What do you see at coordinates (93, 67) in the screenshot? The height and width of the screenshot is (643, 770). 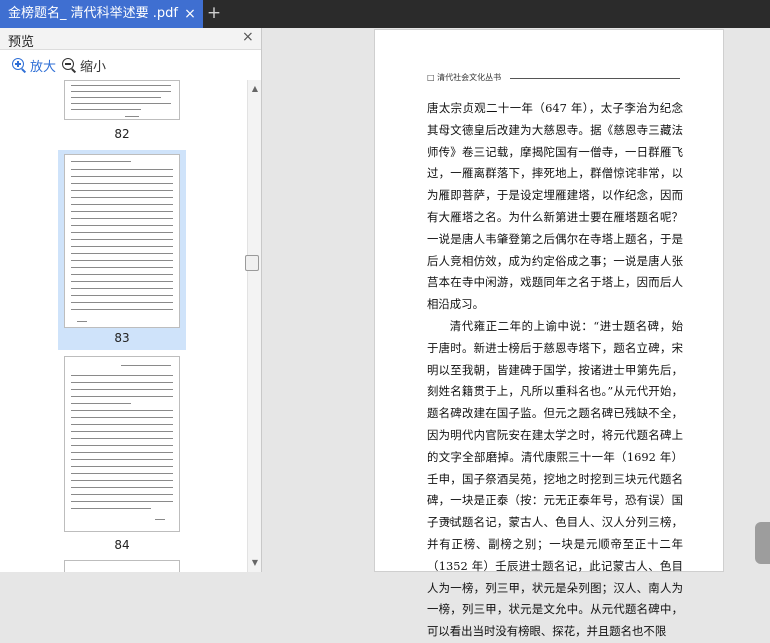 I see `zoom-out-label: 缩小` at bounding box center [93, 67].